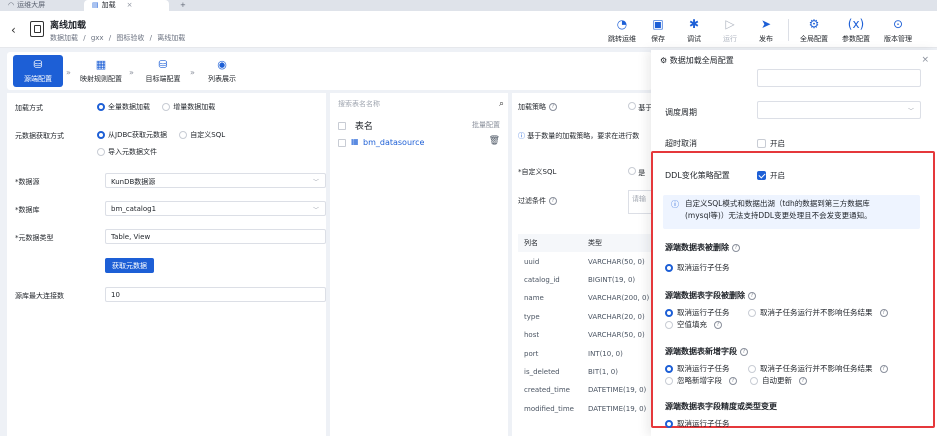 Image resolution: width=937 pixels, height=436 pixels. I want to click on breadcrumb-item: gxx, so click(97, 38).